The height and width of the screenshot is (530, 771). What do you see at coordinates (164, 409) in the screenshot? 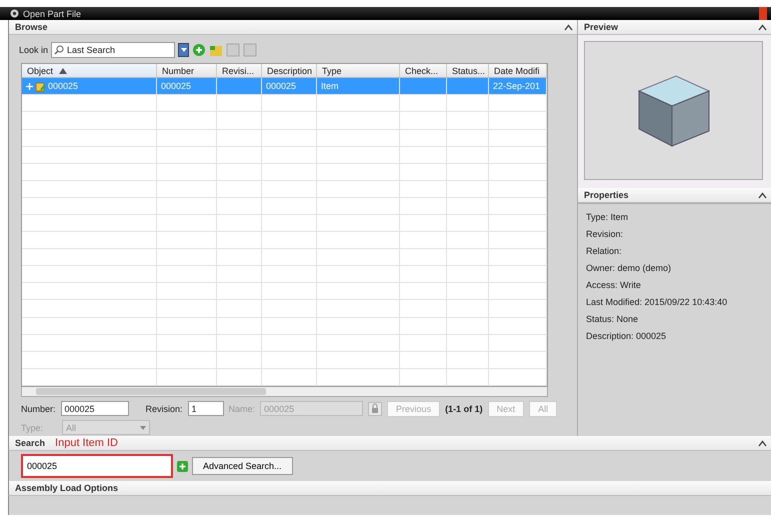
I see `revision-label: Revision:` at bounding box center [164, 409].